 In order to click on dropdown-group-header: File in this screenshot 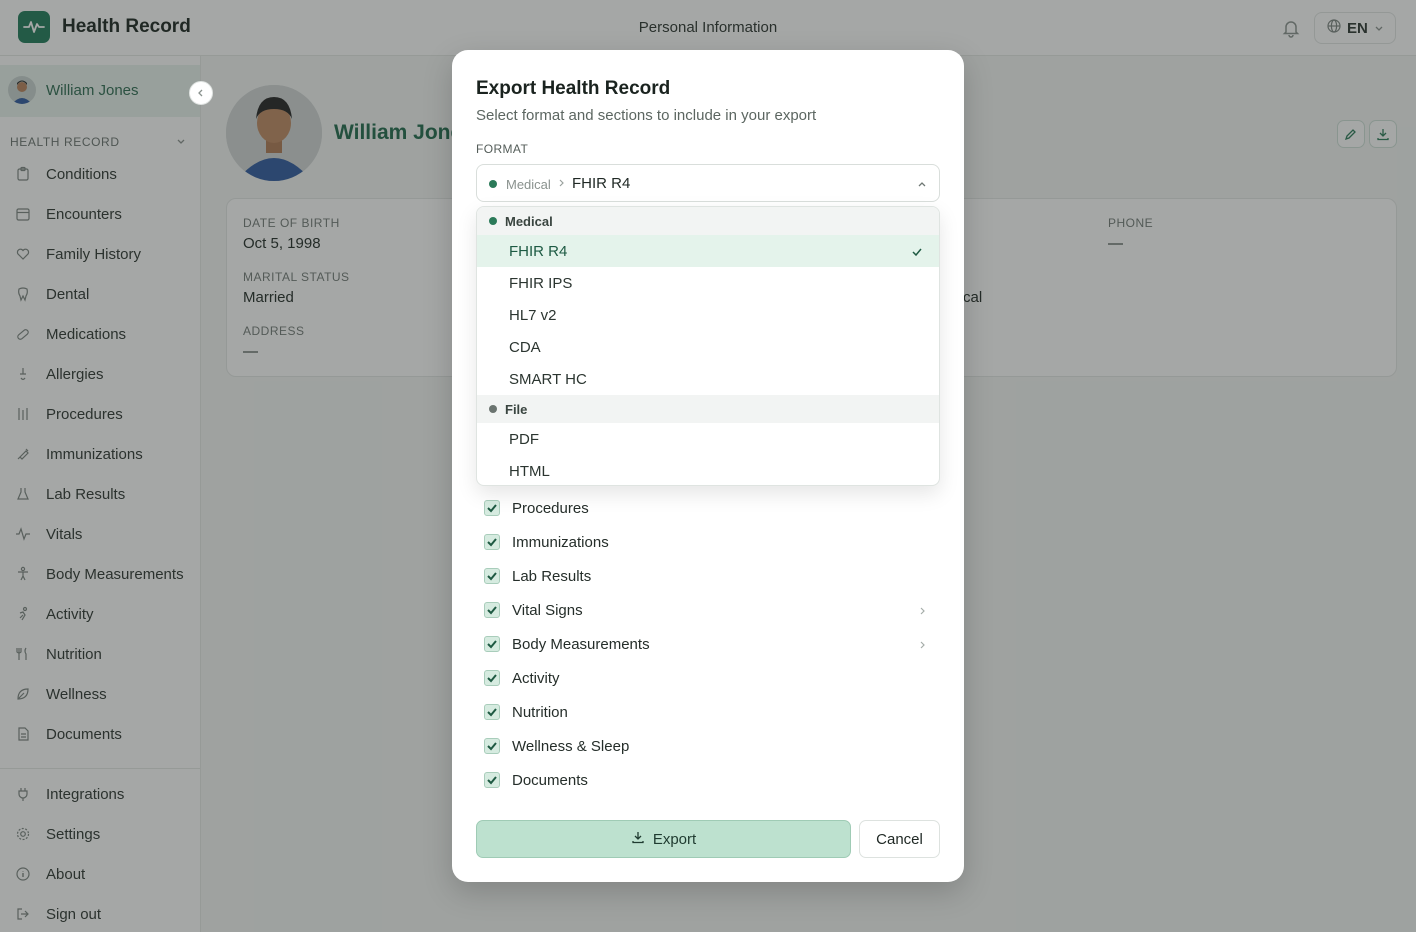, I will do `click(708, 409)`.